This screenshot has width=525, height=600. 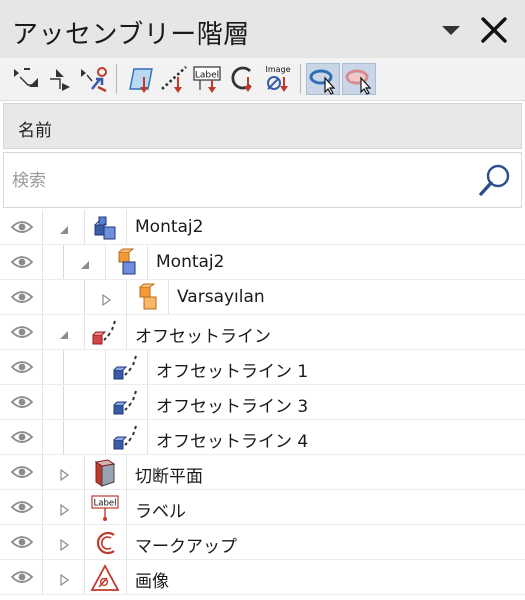 I want to click on column-header-name: 名前, so click(x=262, y=126).